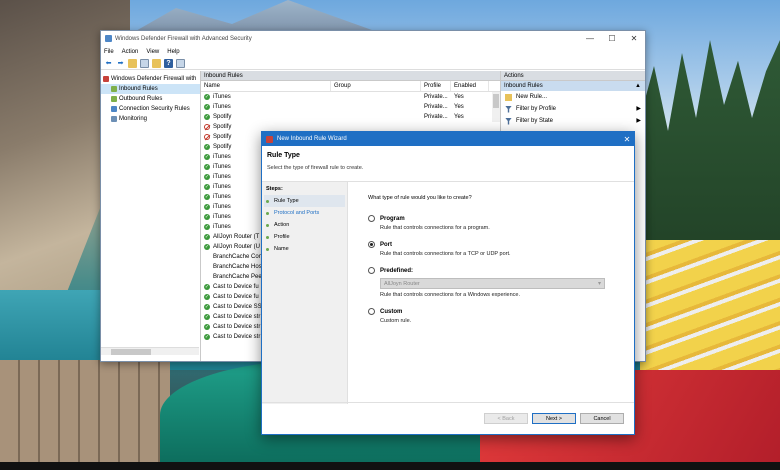  What do you see at coordinates (132, 63) in the screenshot?
I see `up-folder-icon` at bounding box center [132, 63].